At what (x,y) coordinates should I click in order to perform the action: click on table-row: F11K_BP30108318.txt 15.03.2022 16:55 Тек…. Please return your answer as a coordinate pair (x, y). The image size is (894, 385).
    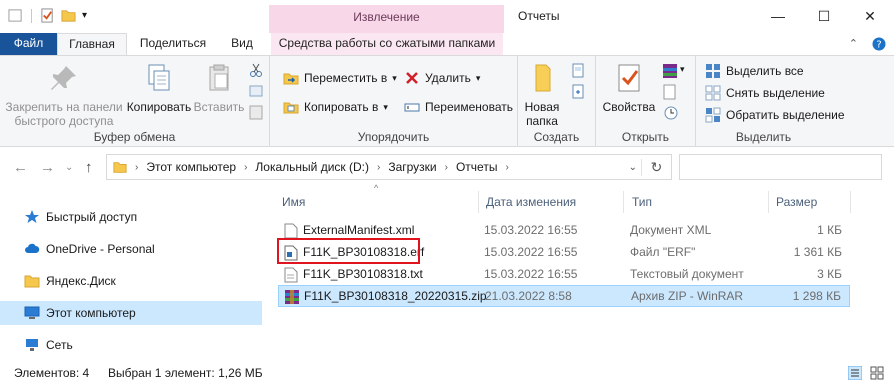
    Looking at the image, I should click on (564, 275).